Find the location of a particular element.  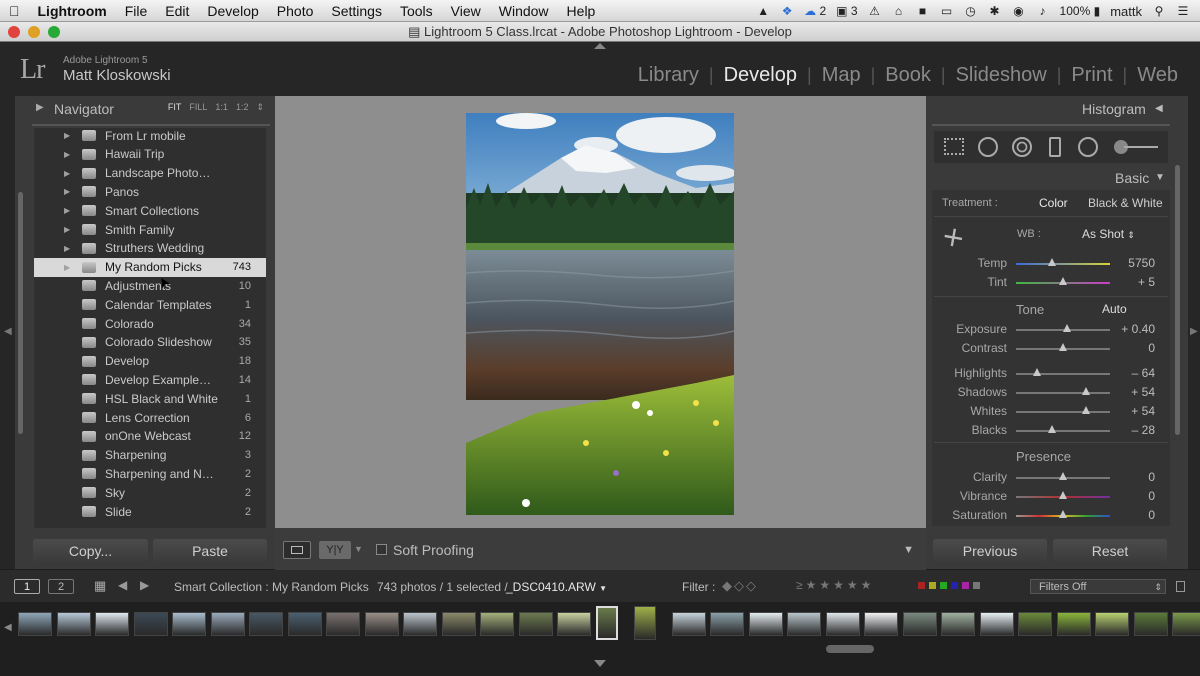

adobe-indicator: ▣ 3 is located at coordinates (846, 11).